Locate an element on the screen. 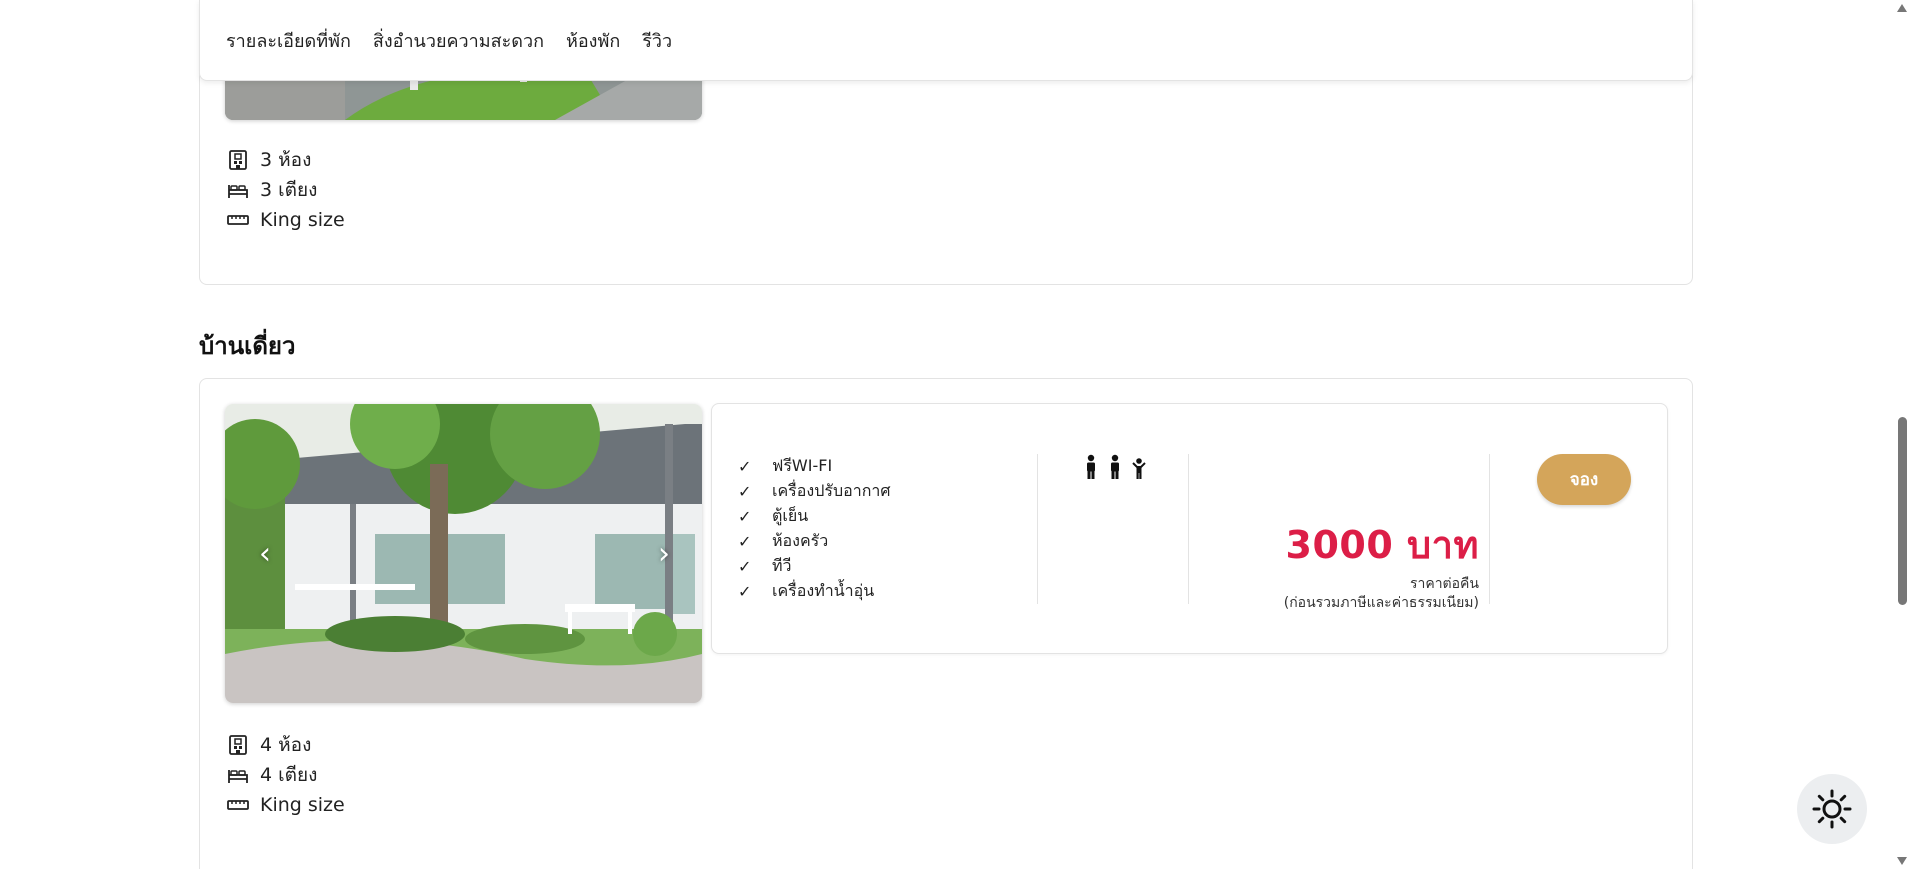  section-title: บ้านเดี่ยว is located at coordinates (247, 346).